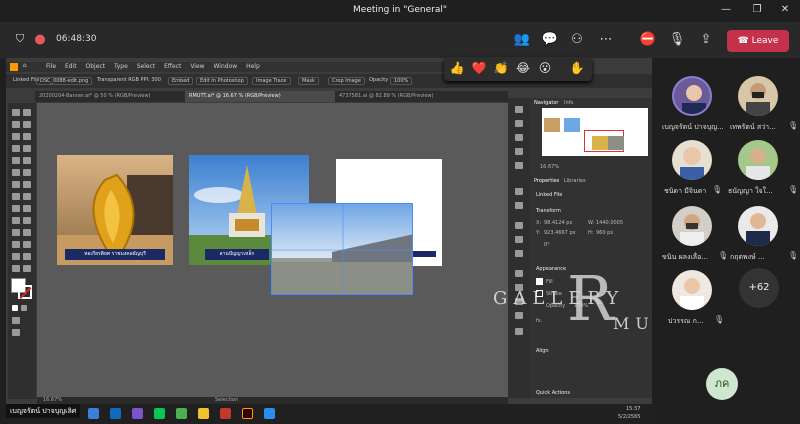 Image resolution: width=800 pixels, height=424 pixels. Describe the element at coordinates (27, 112) in the screenshot. I see `direct-selection-tool-icon` at that location.